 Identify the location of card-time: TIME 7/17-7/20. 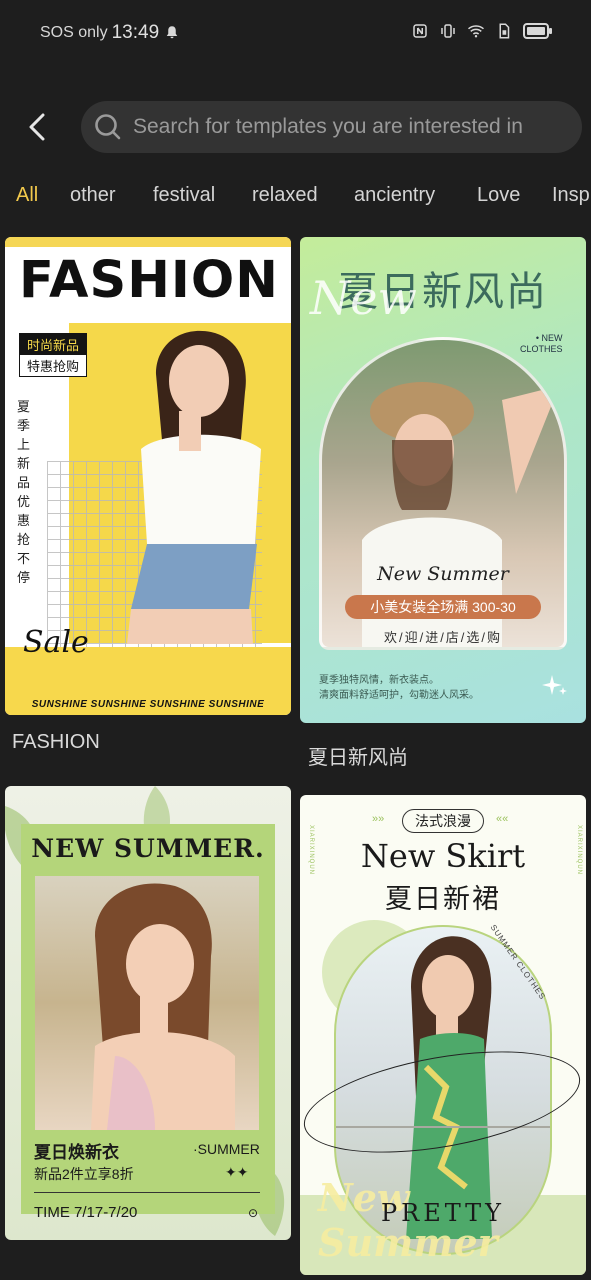
(86, 1212).